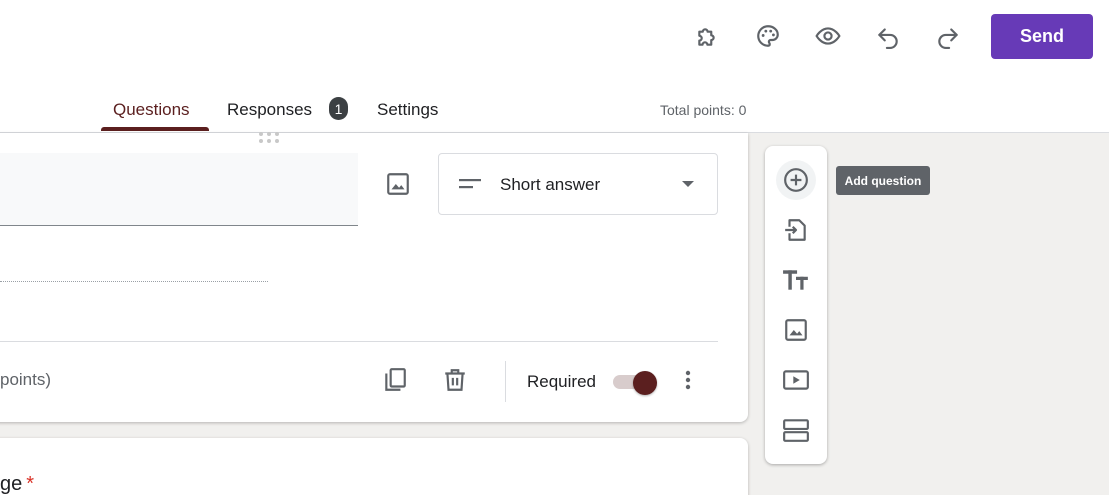  I want to click on chevron-down-icon, so click(688, 184).